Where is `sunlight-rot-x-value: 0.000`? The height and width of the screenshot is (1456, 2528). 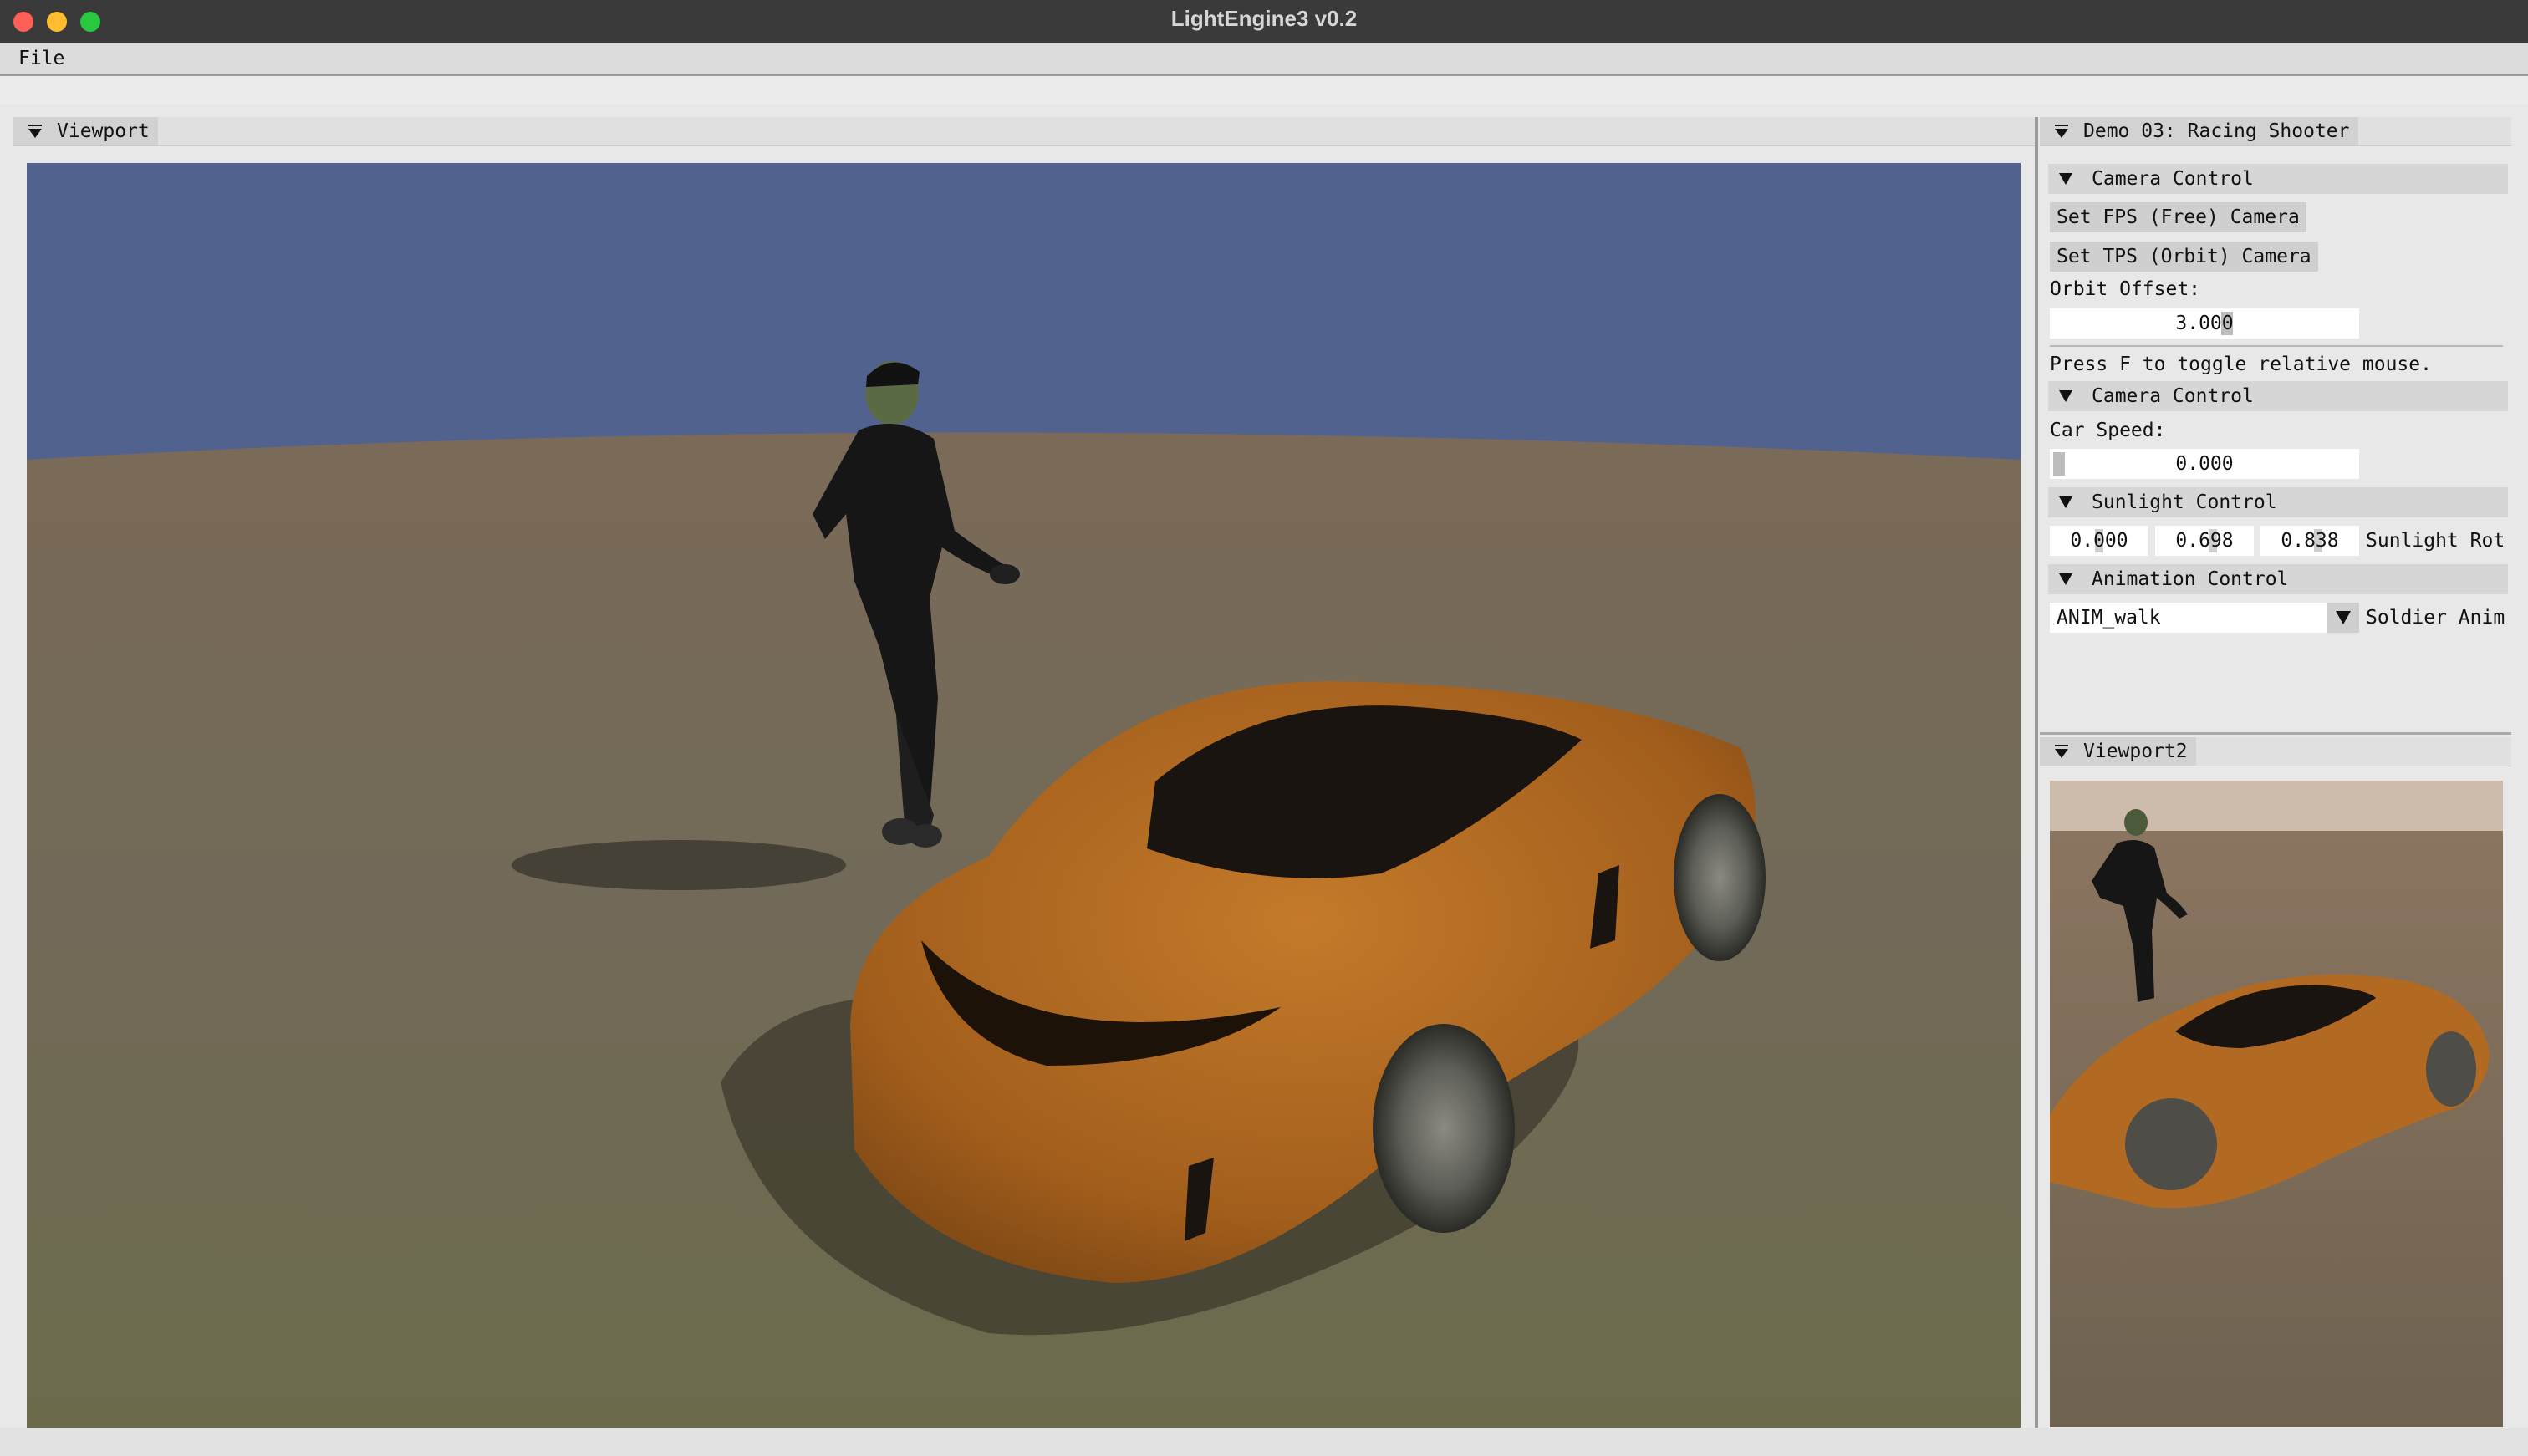
sunlight-rot-x-value: 0.000 is located at coordinates (2099, 541).